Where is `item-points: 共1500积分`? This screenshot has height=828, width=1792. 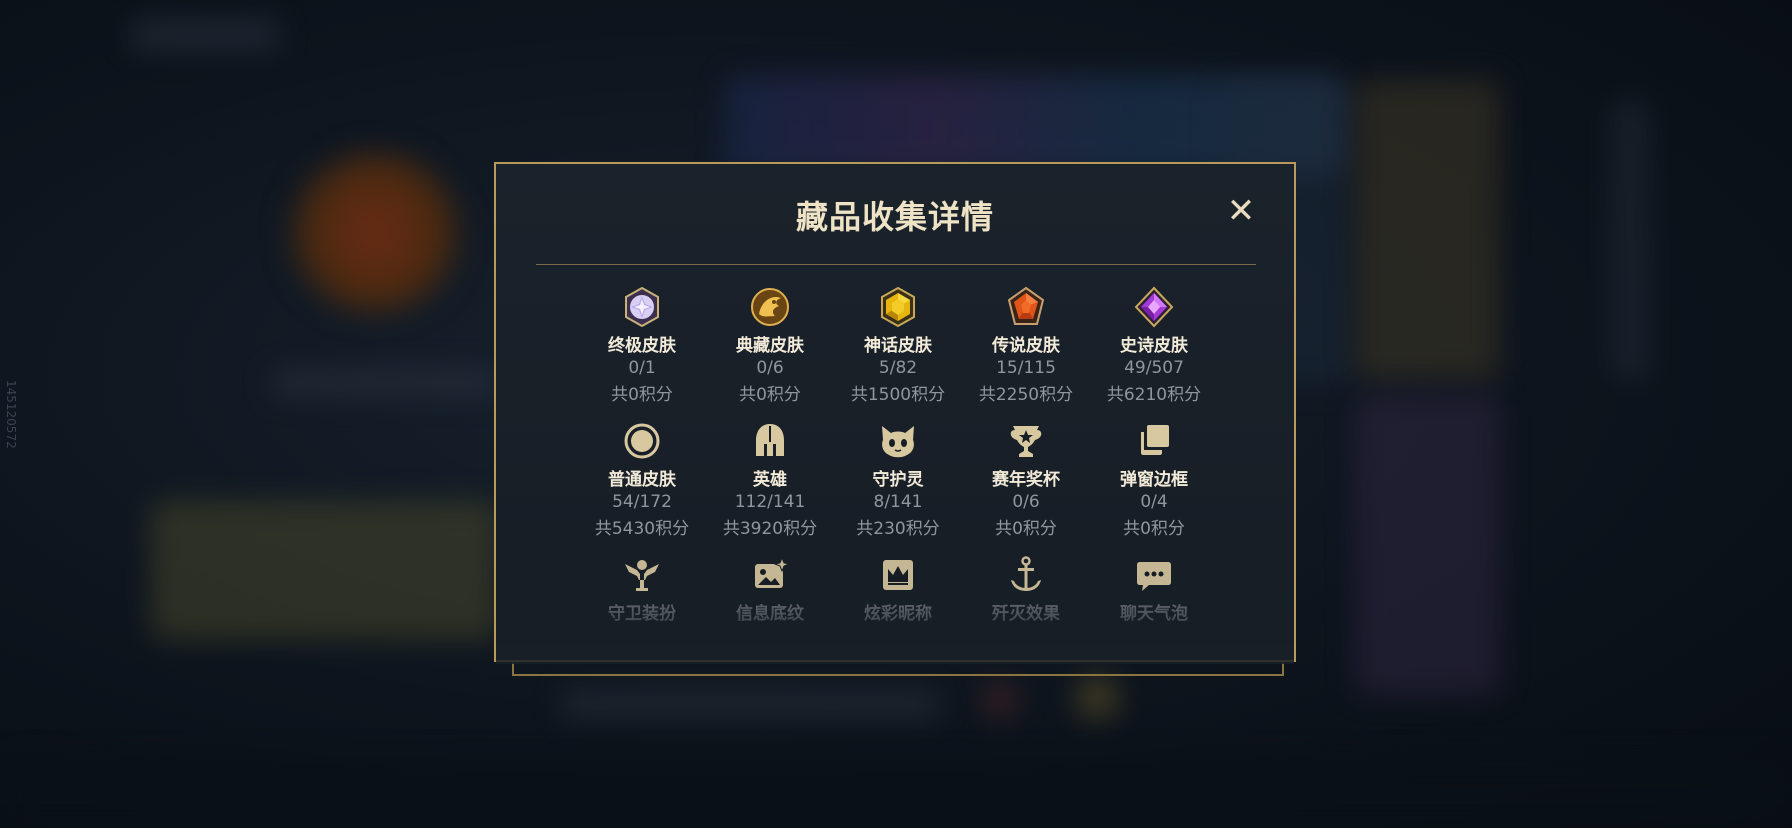 item-points: 共1500积分 is located at coordinates (898, 395).